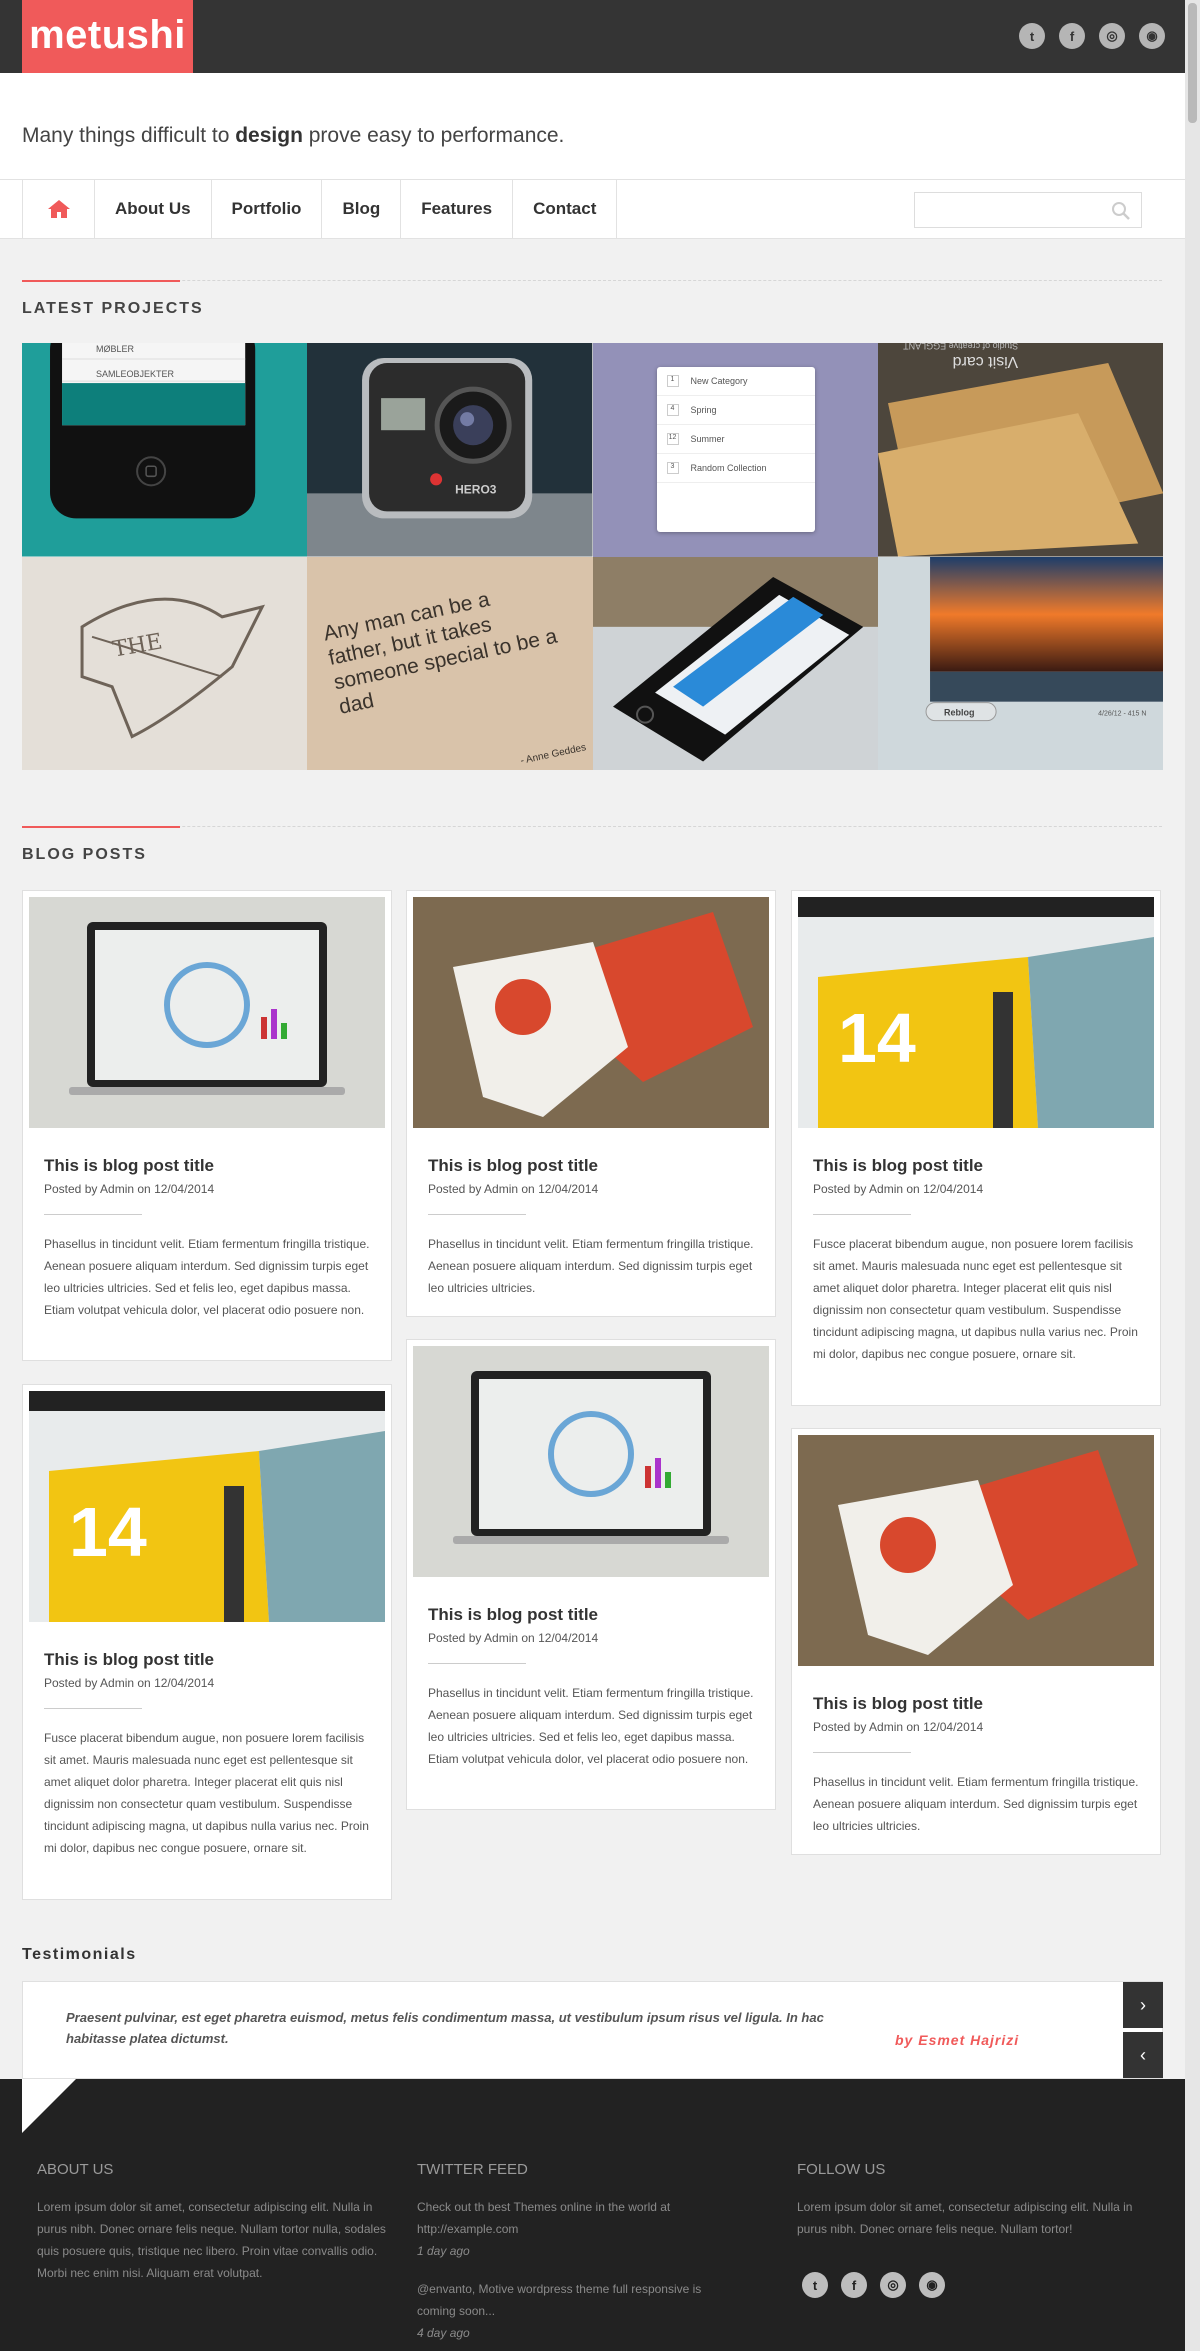  Describe the element at coordinates (362, 209) in the screenshot. I see `nav-blog: Blog` at that location.